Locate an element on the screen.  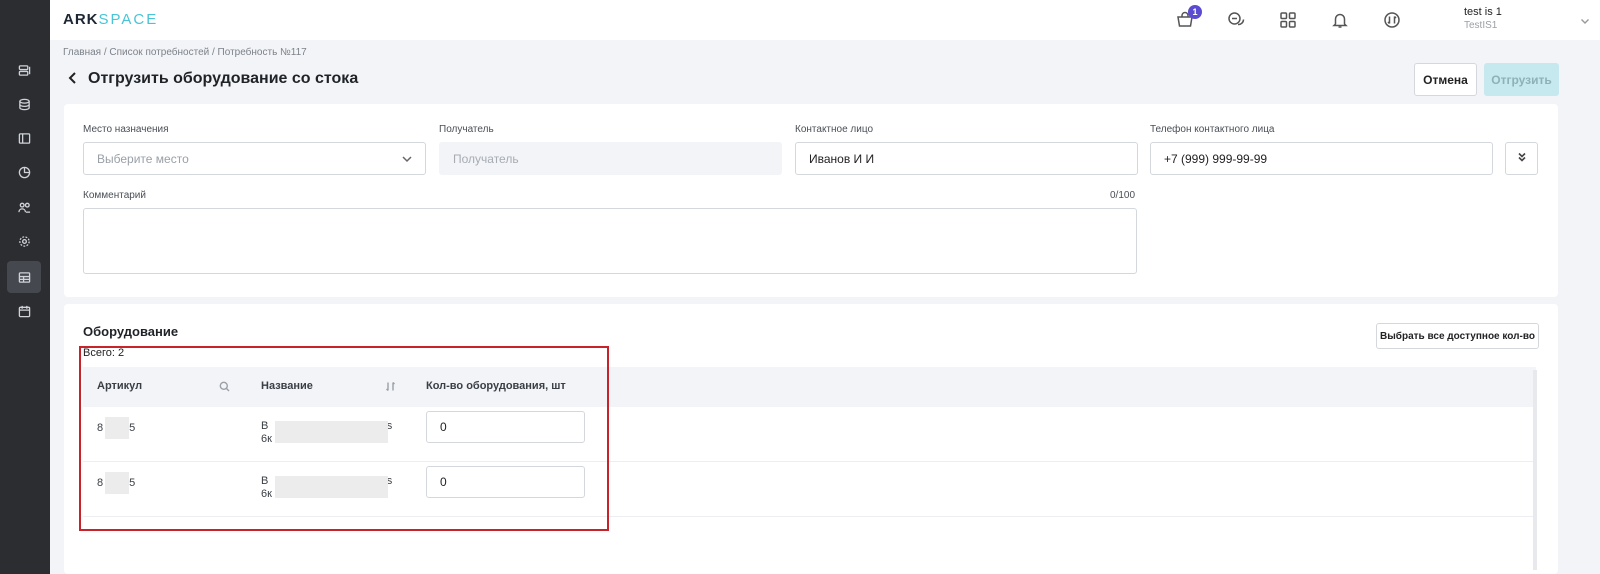
comment-label: Комментарий is located at coordinates (114, 195).